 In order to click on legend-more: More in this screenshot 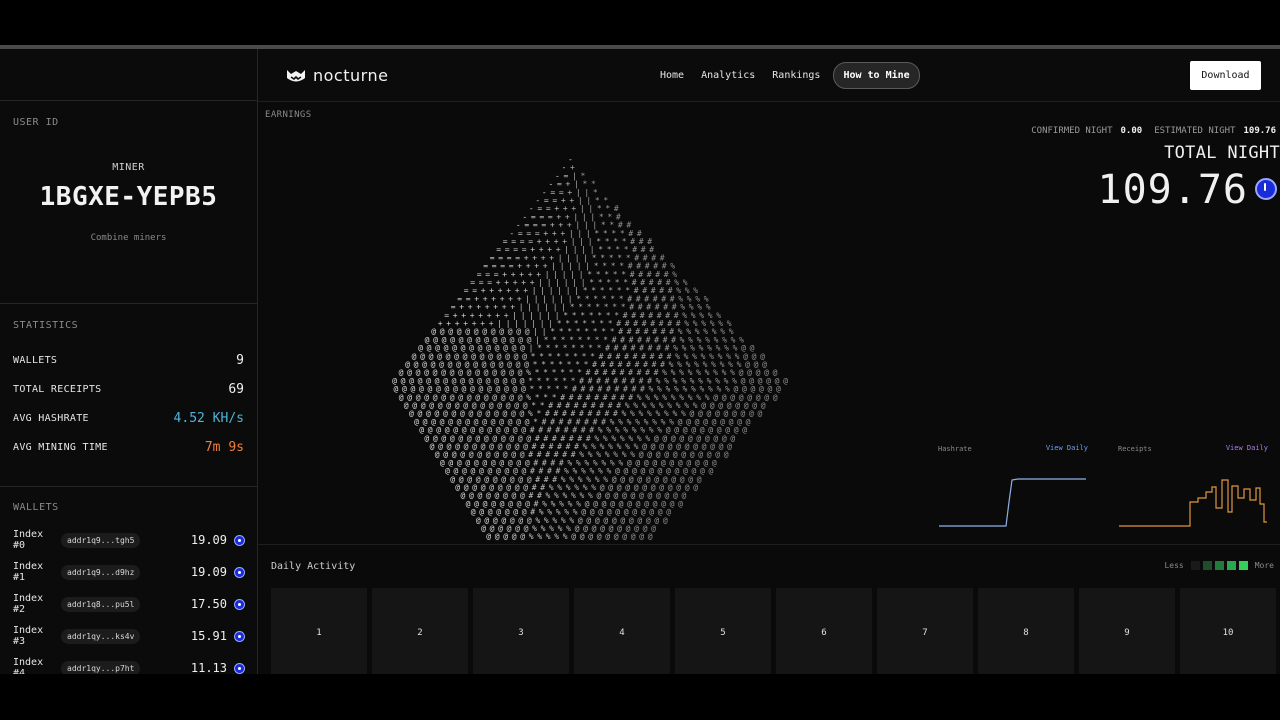, I will do `click(1264, 565)`.